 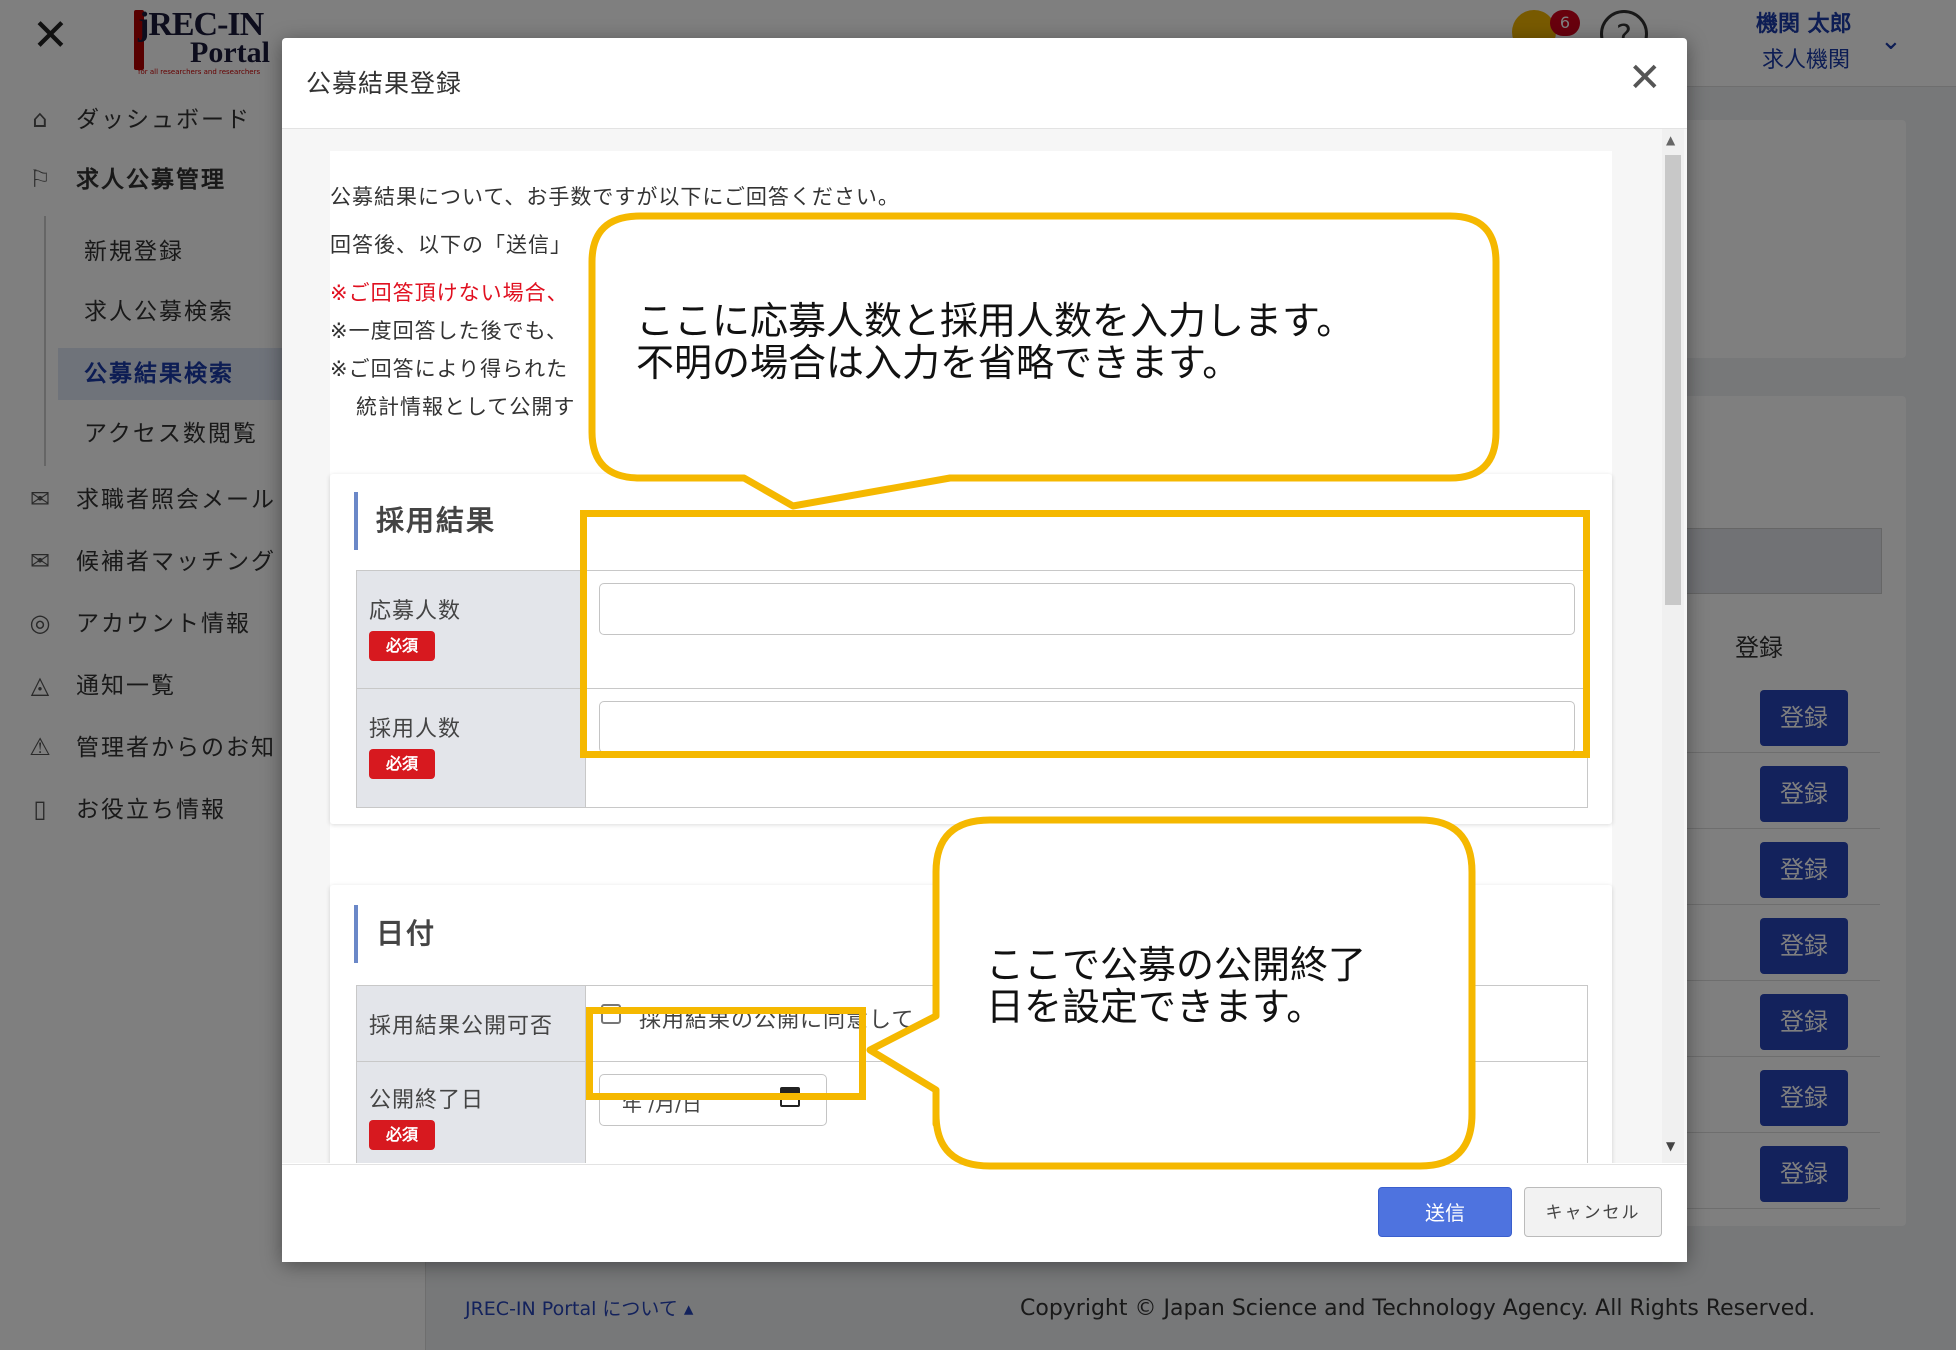 I want to click on callout-text-date: ここで公募の公開終了 日を設定できます。, so click(x=1176, y=986).